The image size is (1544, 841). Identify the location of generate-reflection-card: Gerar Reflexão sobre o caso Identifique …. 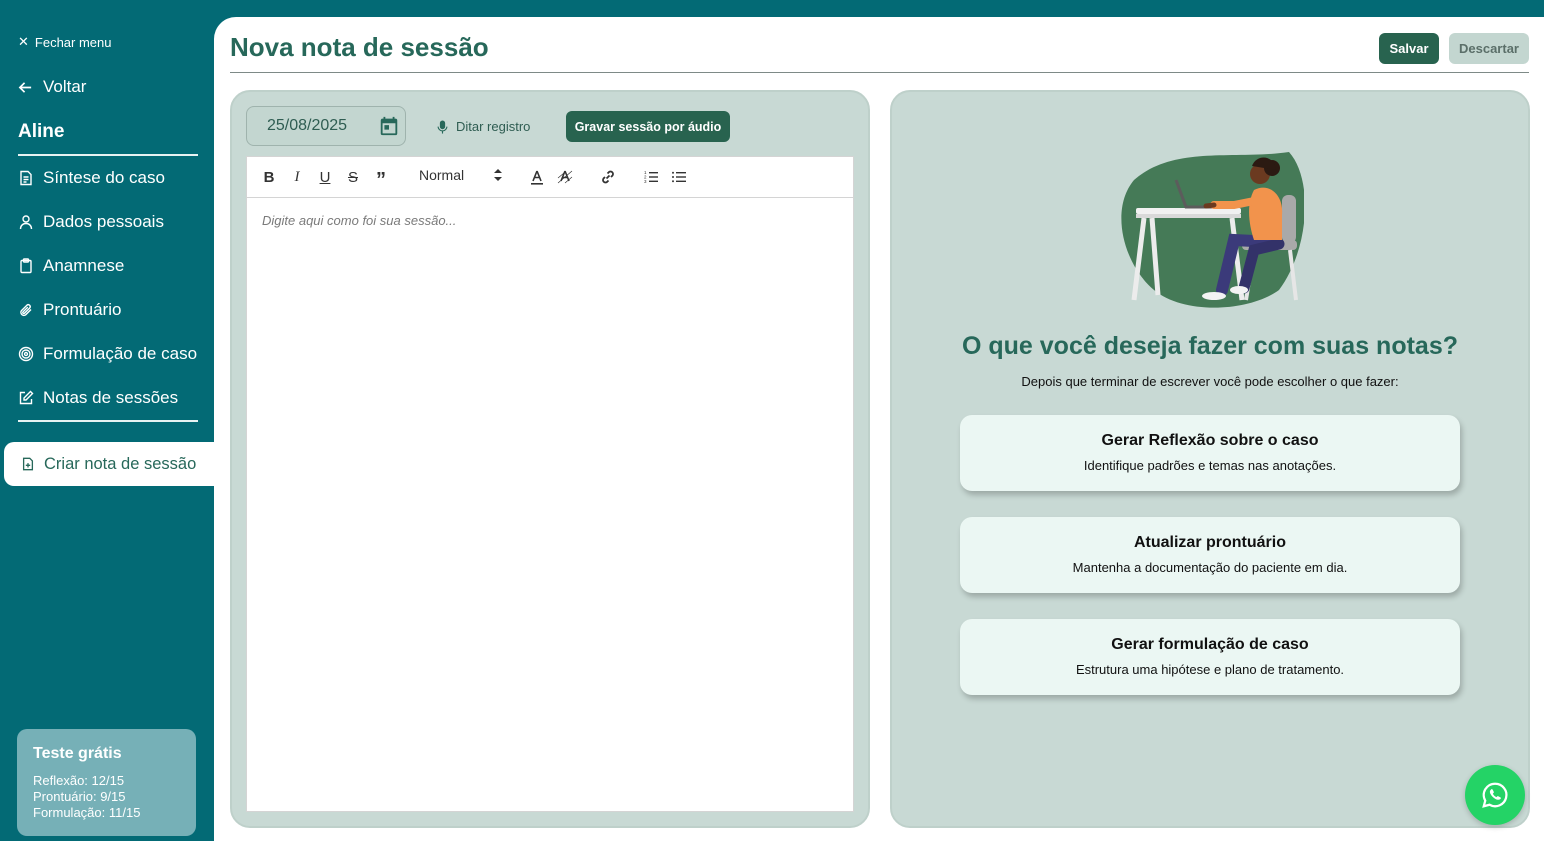
(1210, 453).